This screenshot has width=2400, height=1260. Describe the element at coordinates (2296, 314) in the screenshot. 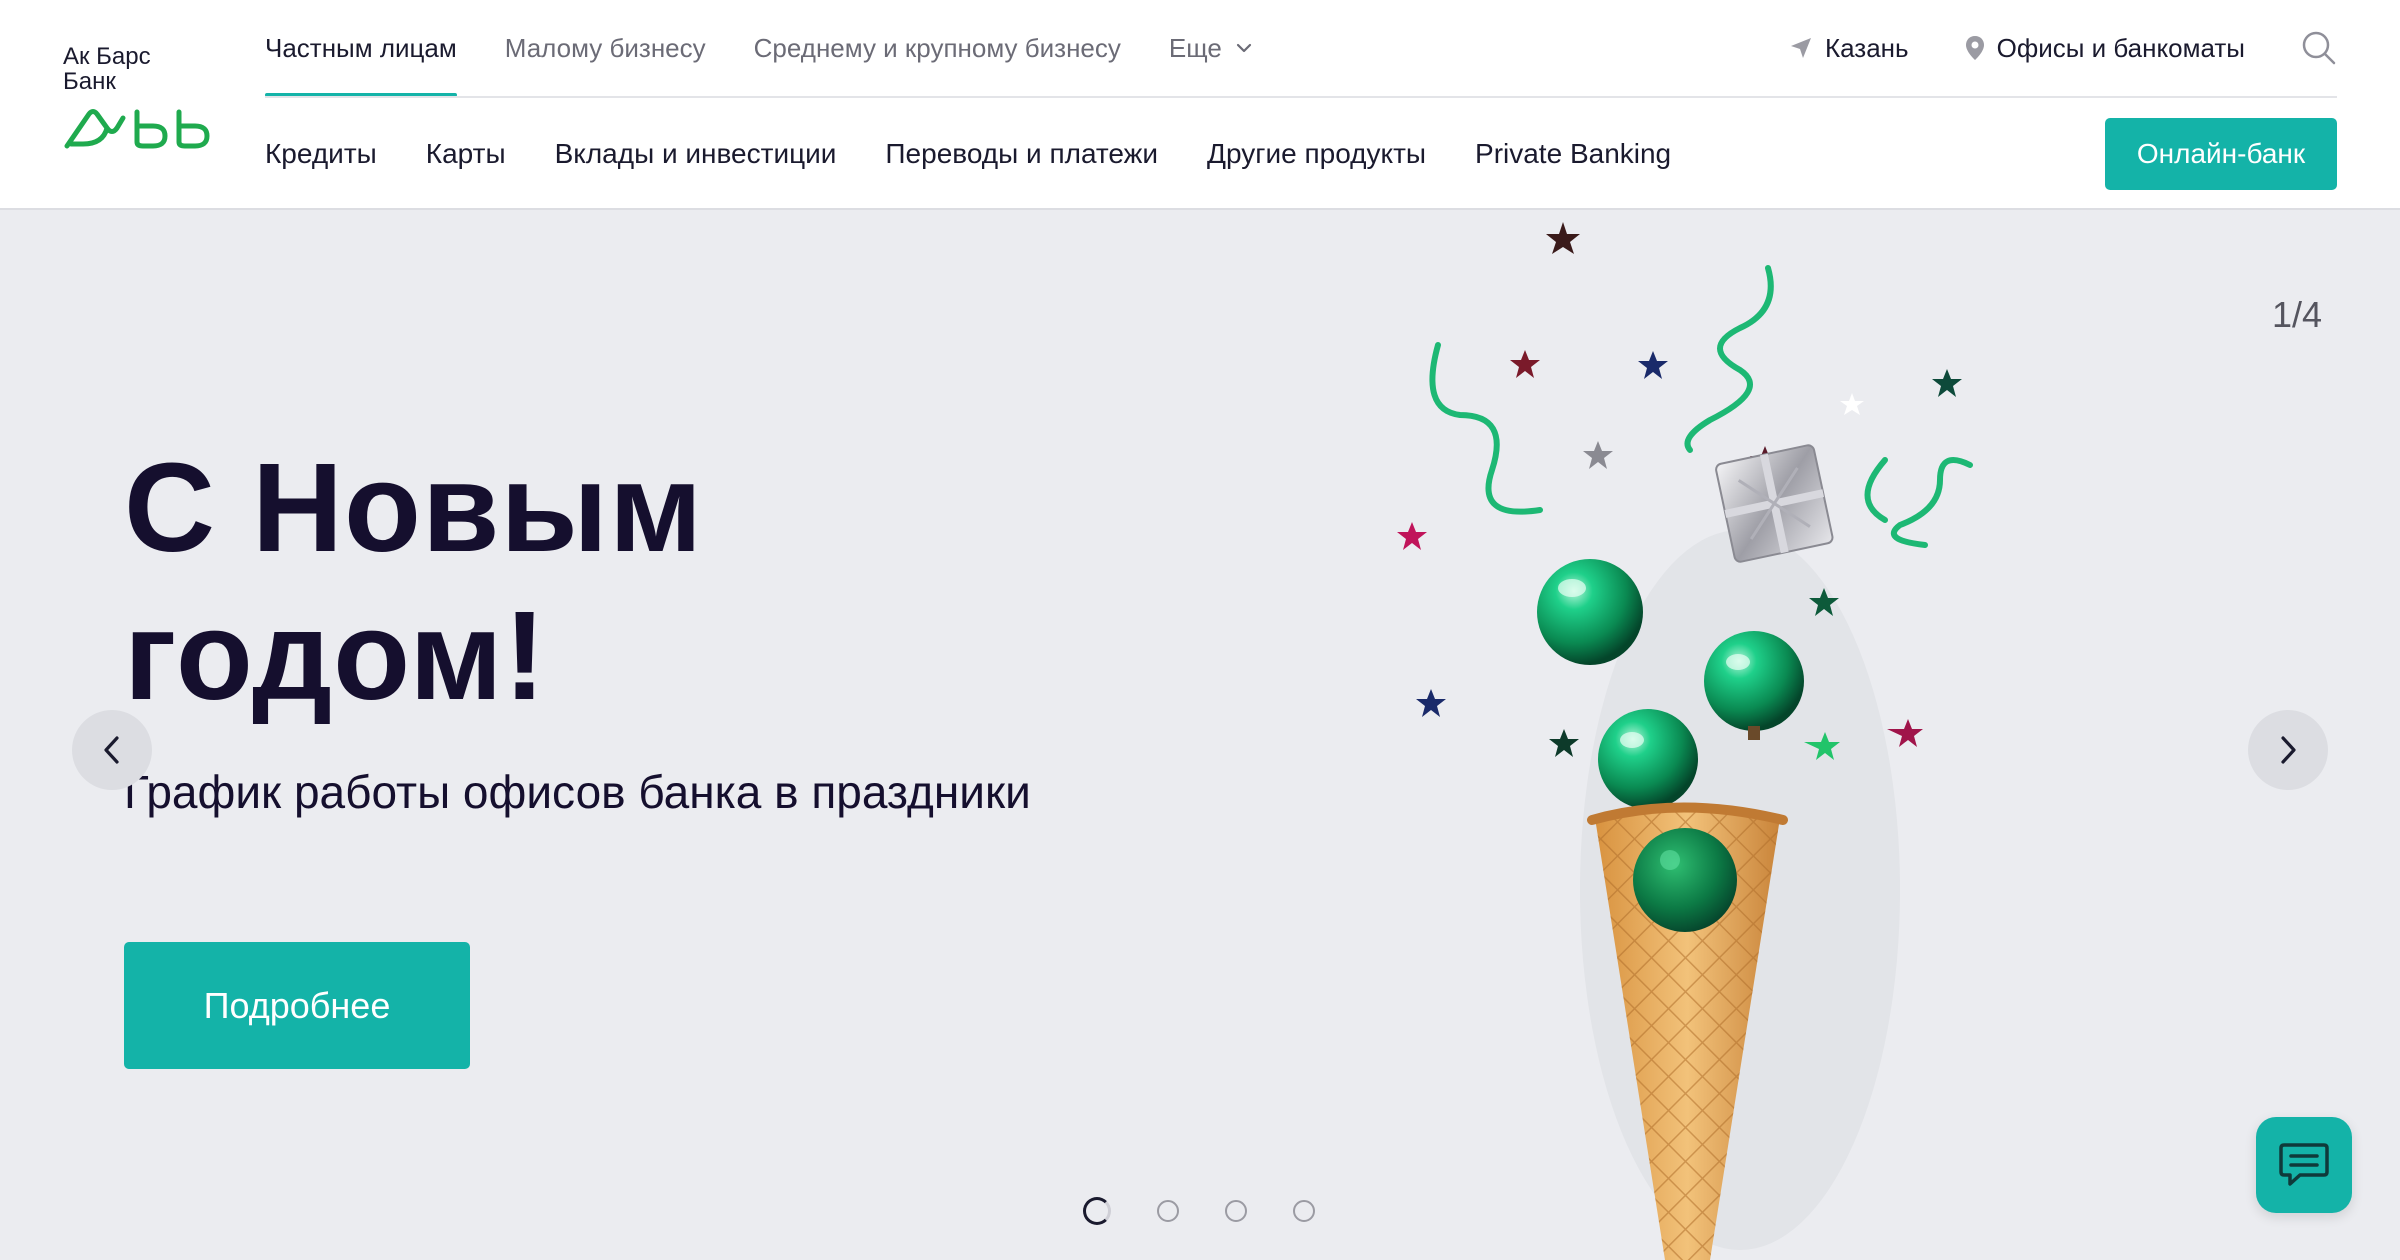

I see `slide-counter: 1/4` at that location.